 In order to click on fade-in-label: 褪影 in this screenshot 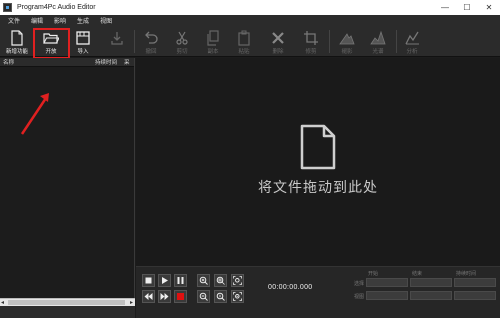, I will do `click(347, 52)`.